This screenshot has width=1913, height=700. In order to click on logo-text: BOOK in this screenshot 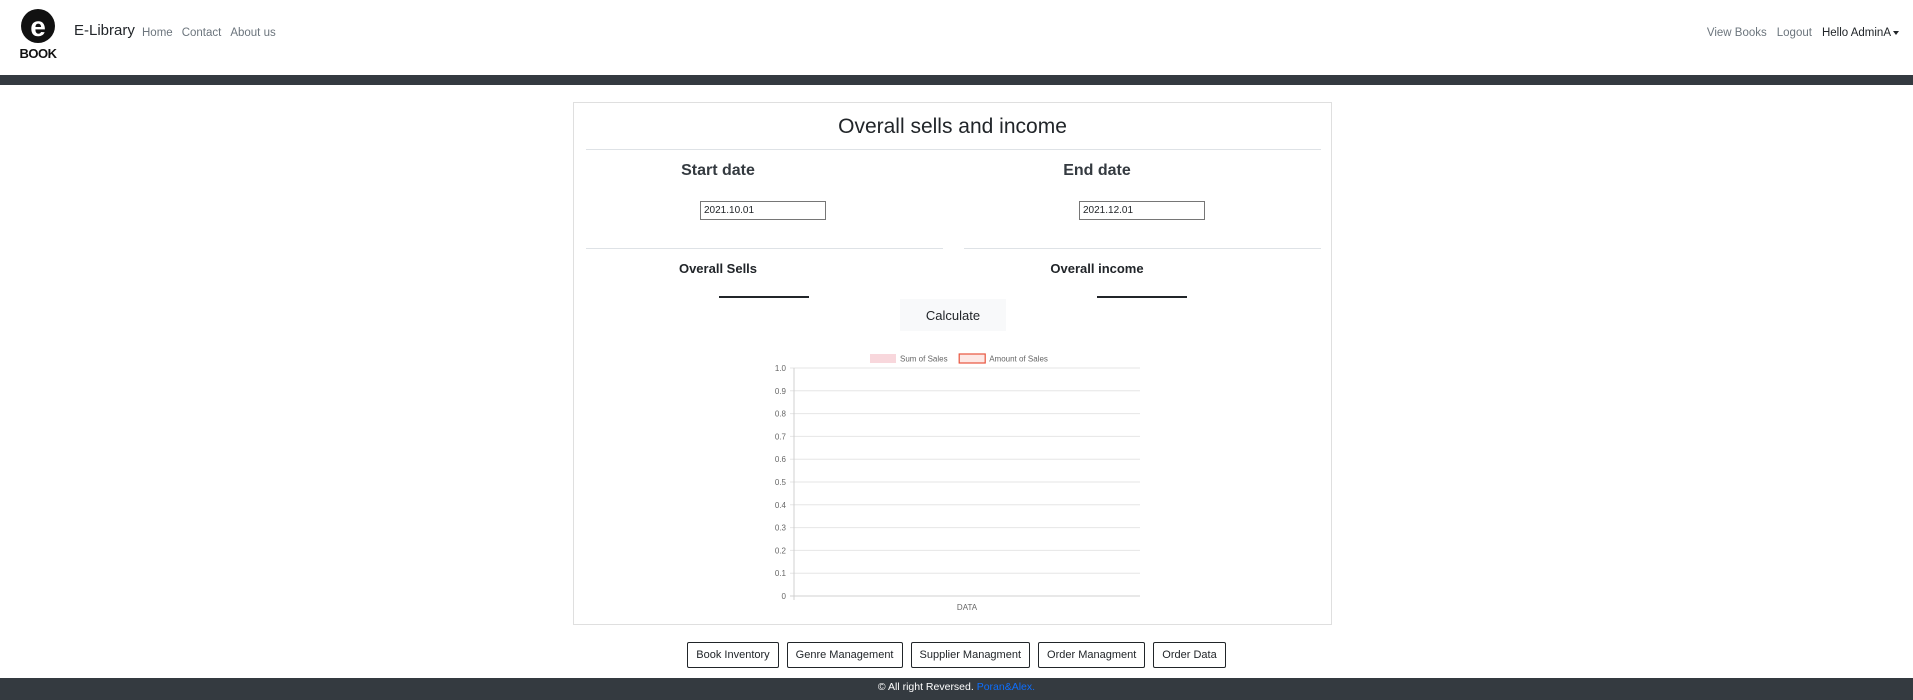, I will do `click(39, 53)`.